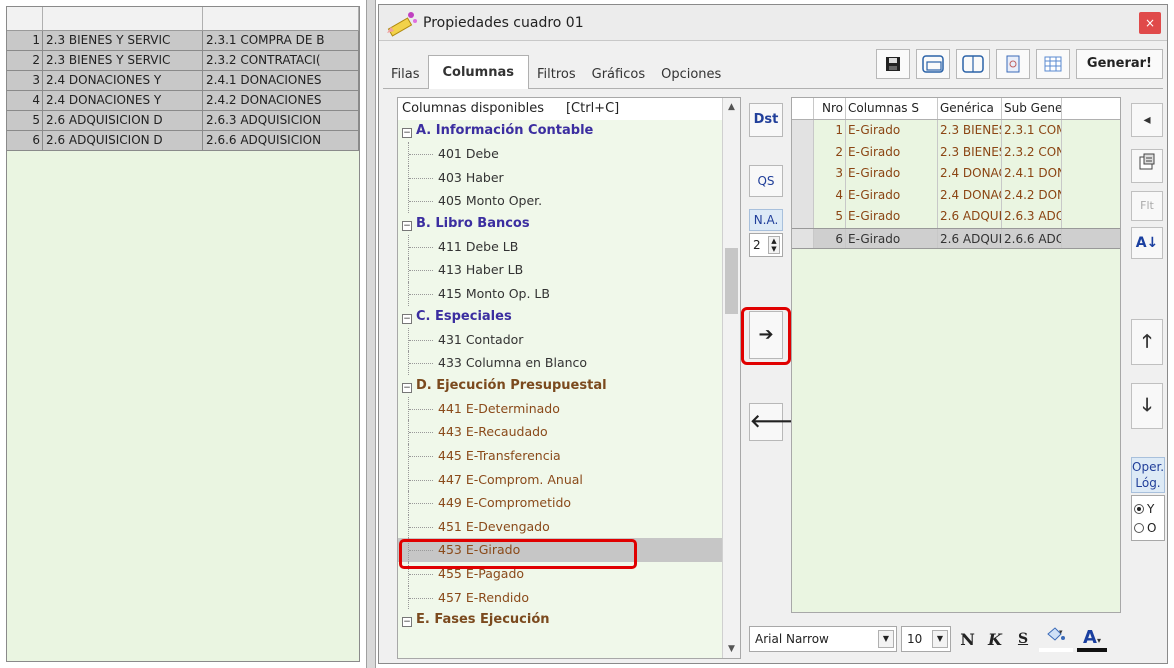  What do you see at coordinates (830, 195) in the screenshot?
I see `nro-cell: 4` at bounding box center [830, 195].